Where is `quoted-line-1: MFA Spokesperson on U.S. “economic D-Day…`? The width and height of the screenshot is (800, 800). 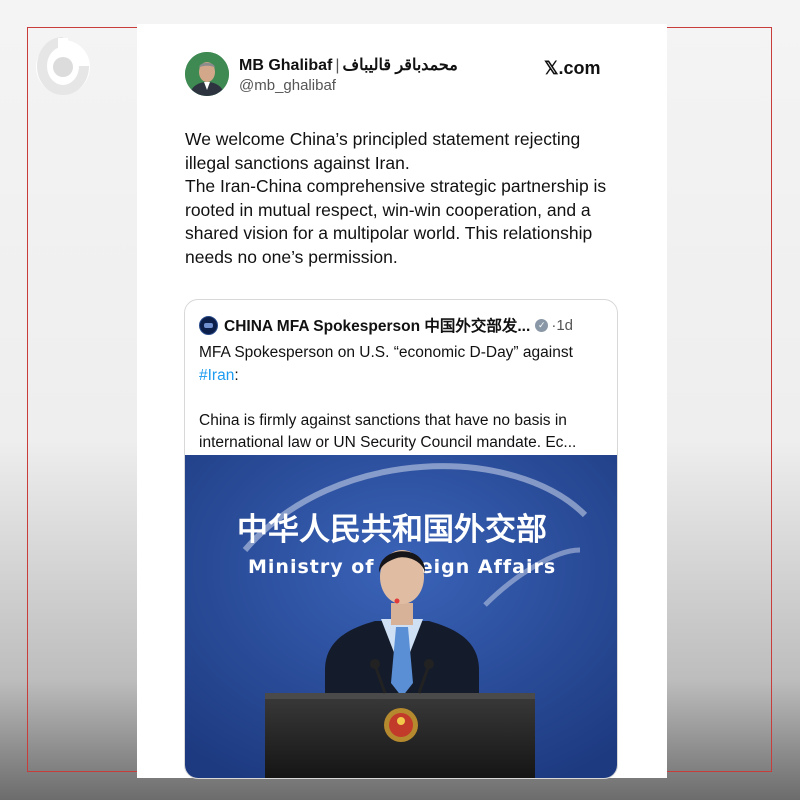 quoted-line-1: MFA Spokesperson on U.S. “economic D-Day… is located at coordinates (386, 352).